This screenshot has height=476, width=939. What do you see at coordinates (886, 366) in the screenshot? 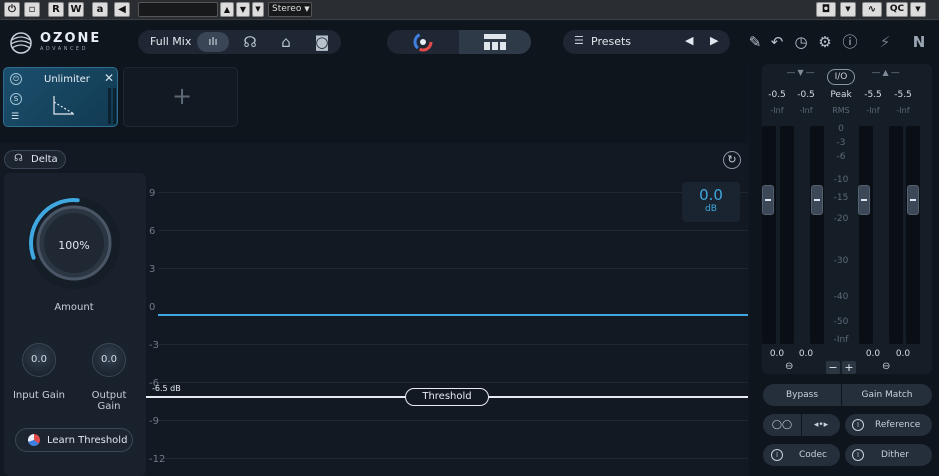
I see `output-link-icon: ⊖` at bounding box center [886, 366].